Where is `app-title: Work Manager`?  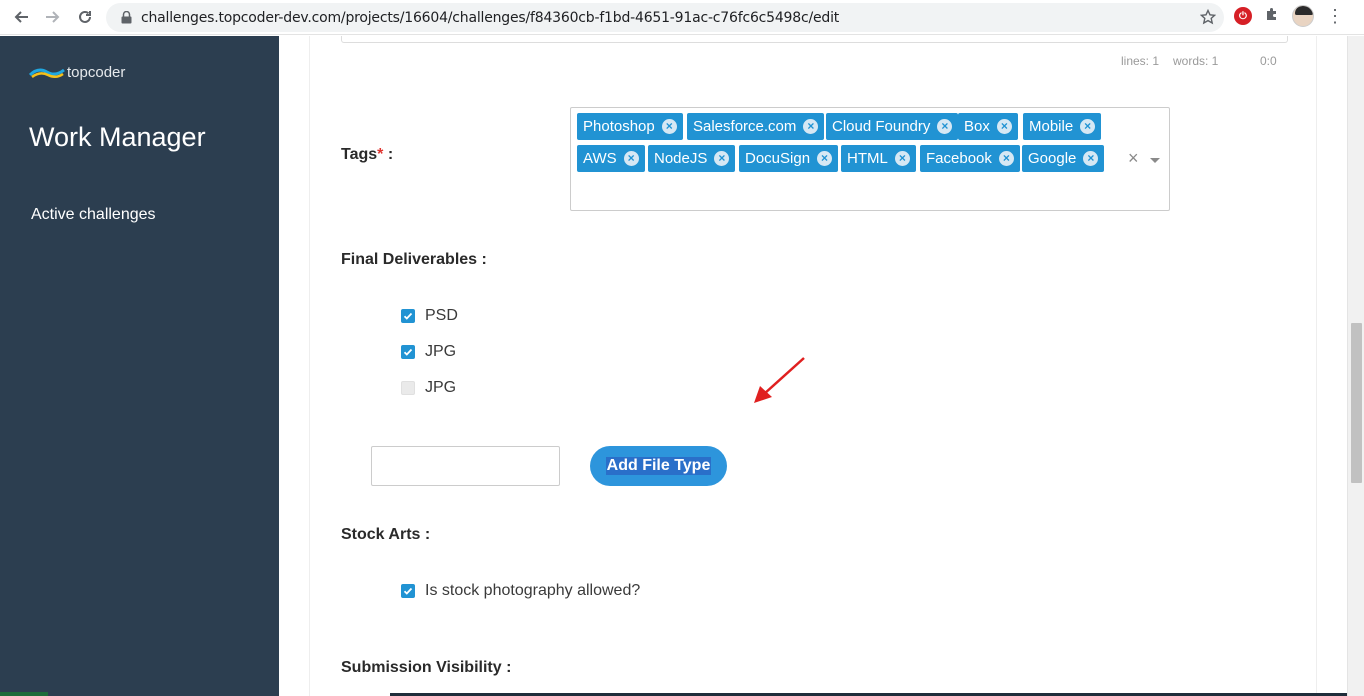 app-title: Work Manager is located at coordinates (117, 137).